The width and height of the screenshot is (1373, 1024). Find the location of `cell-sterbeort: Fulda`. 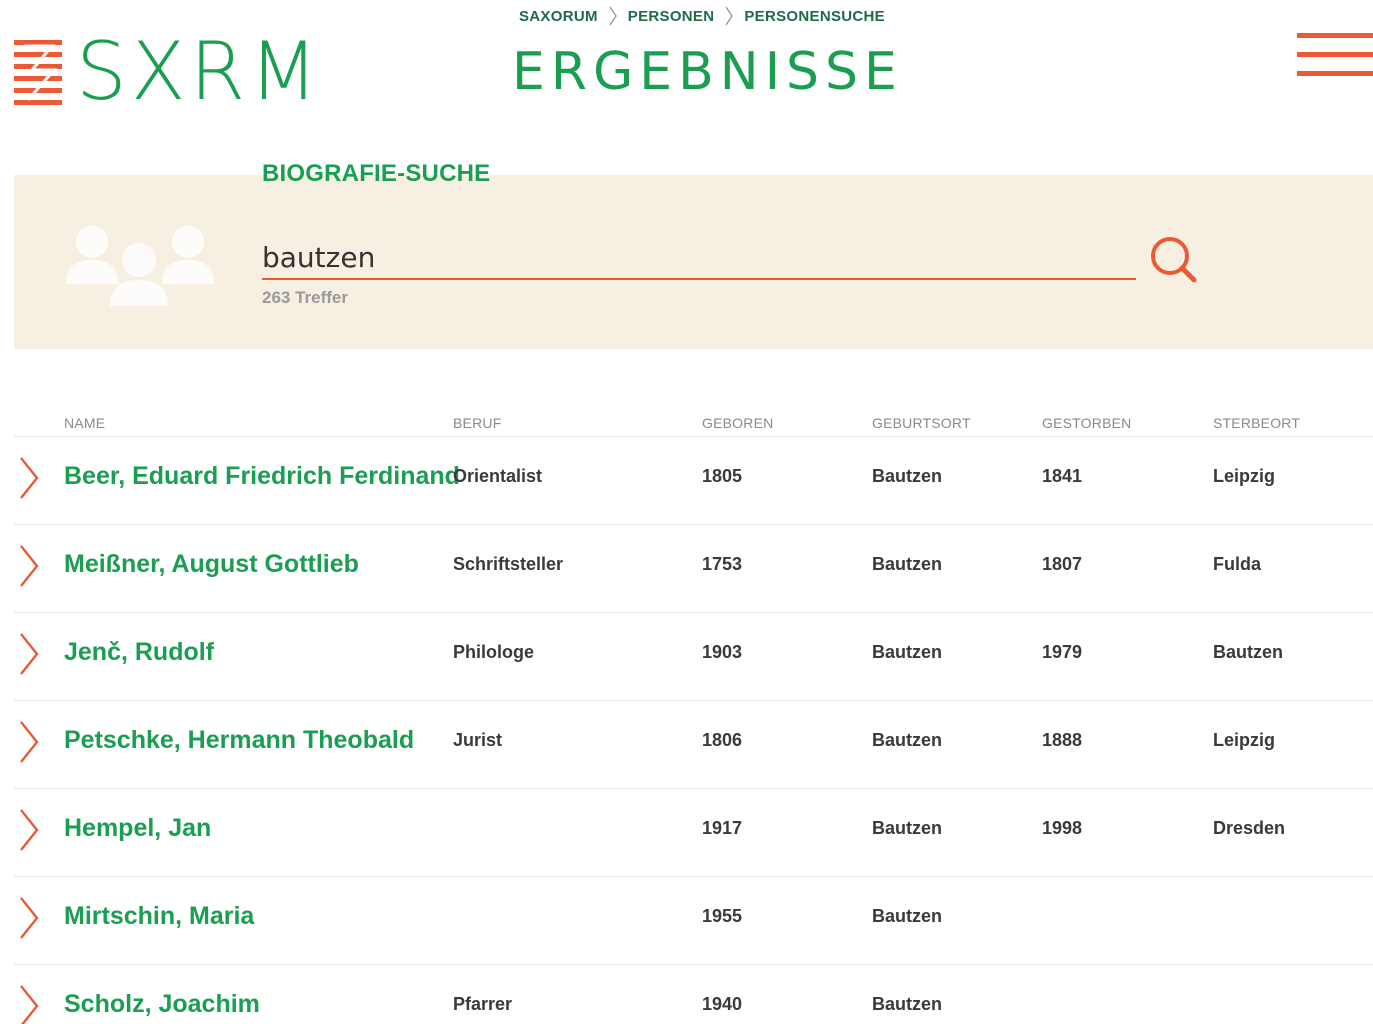

cell-sterbeort: Fulda is located at coordinates (1237, 564).